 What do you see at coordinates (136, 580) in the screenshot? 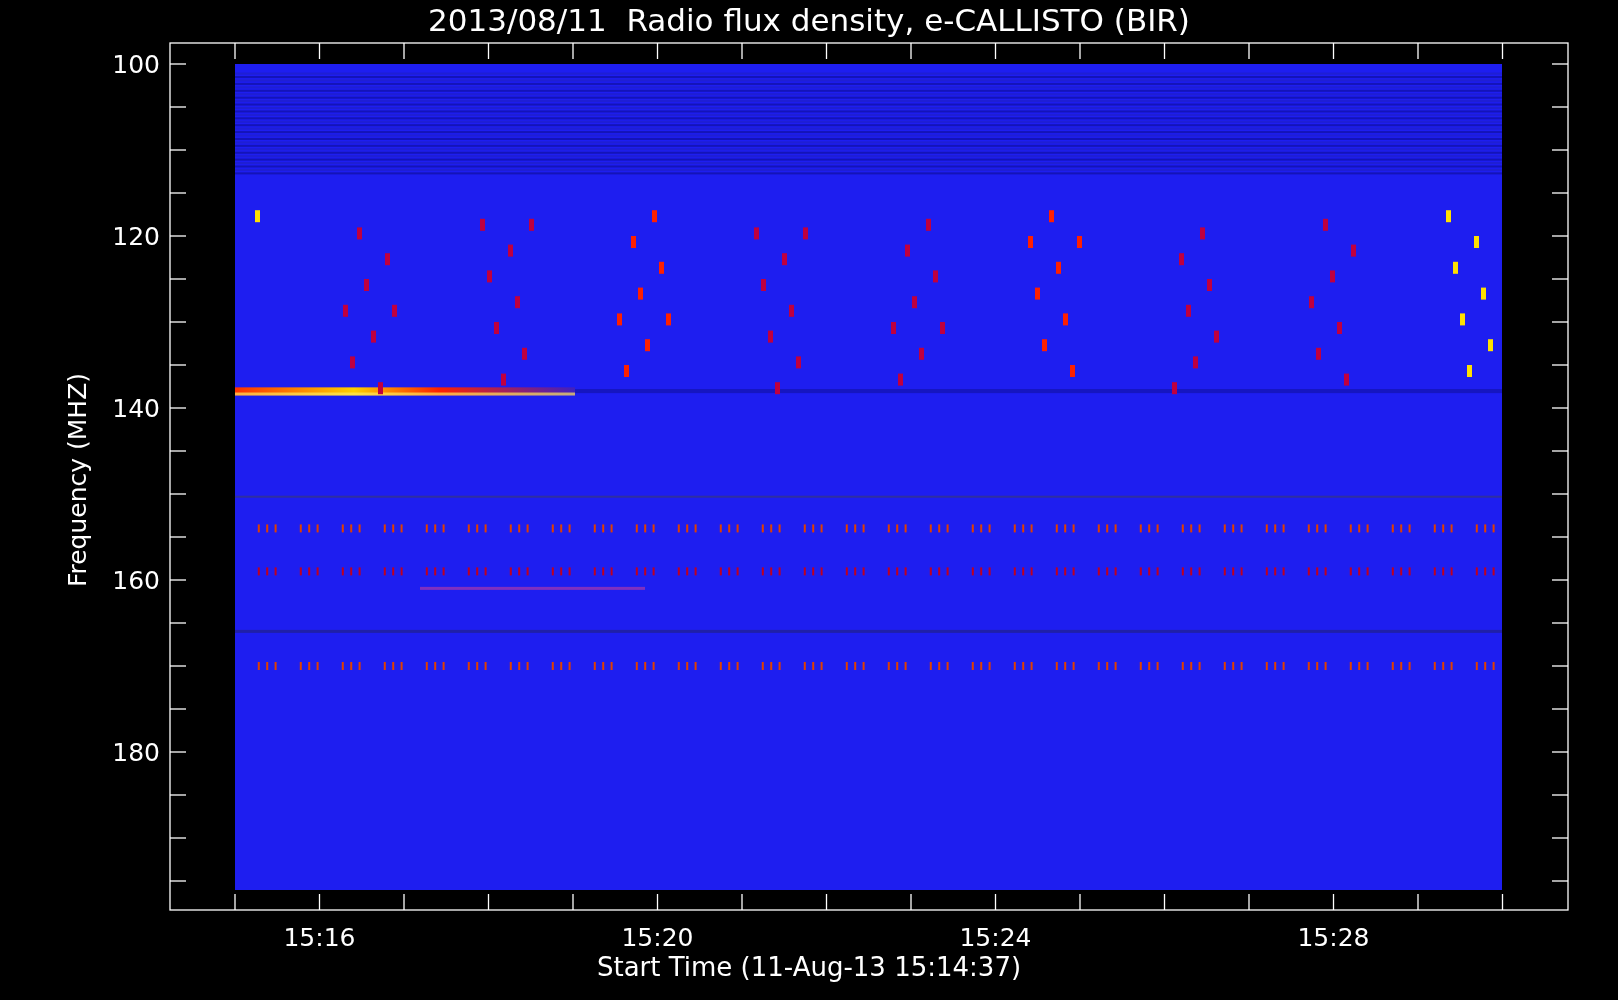
I see `tick-label: 160` at bounding box center [136, 580].